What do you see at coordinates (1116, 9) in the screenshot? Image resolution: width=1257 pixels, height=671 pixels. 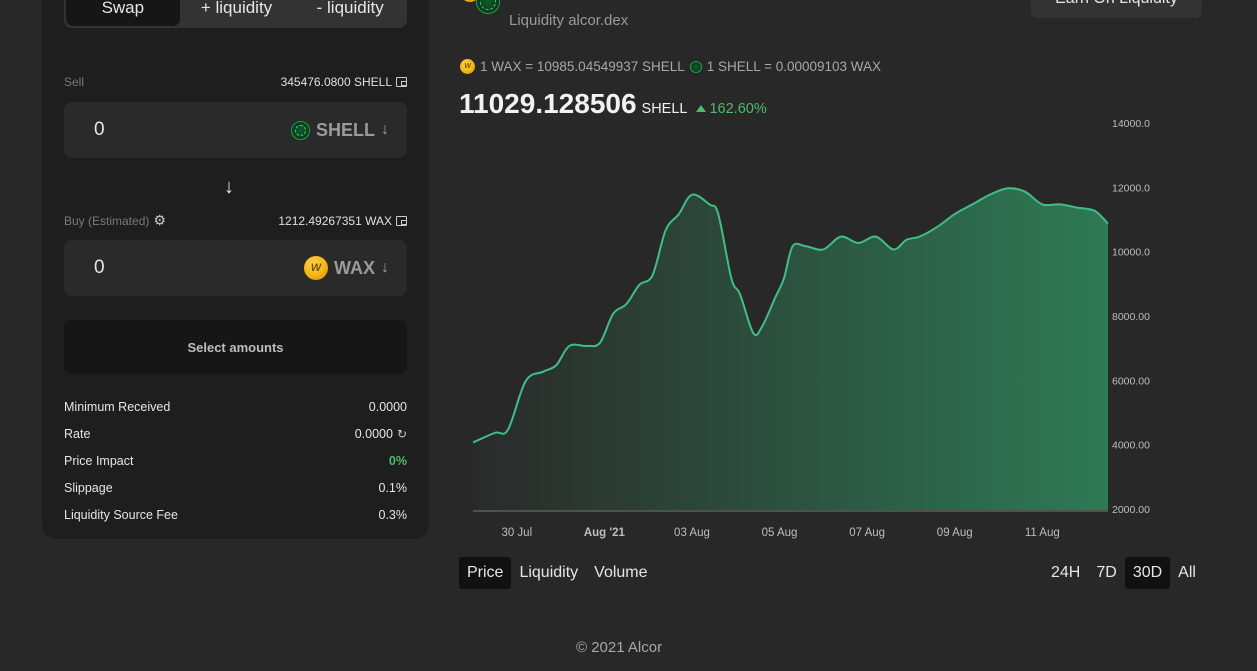 I see `earn-on-liquidity-button: Earn On Liquidity` at bounding box center [1116, 9].